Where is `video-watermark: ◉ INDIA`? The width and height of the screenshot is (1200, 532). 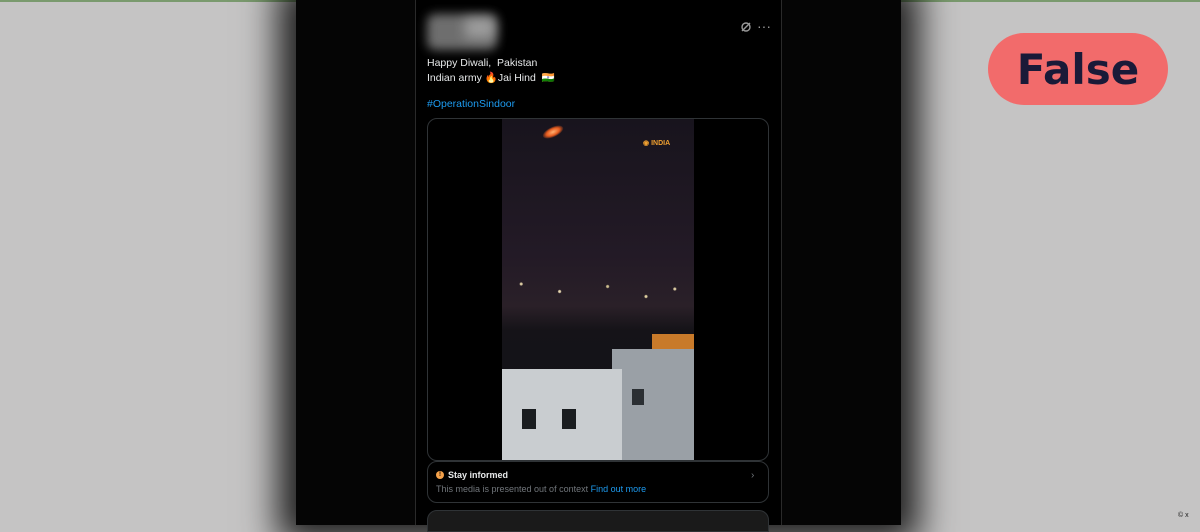
video-watermark: ◉ INDIA is located at coordinates (656, 143).